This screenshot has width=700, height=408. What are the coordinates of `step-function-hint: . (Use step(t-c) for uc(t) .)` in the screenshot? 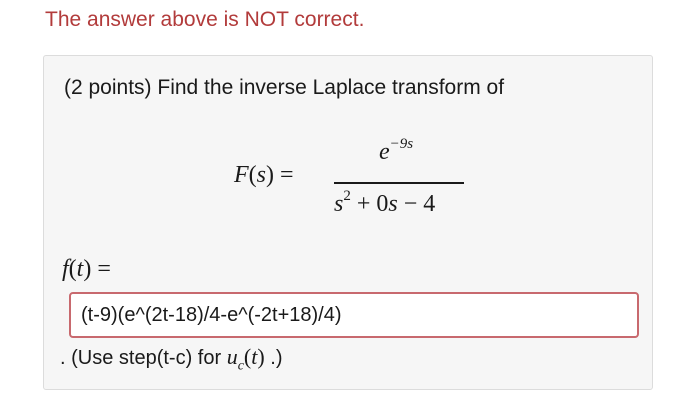 It's located at (171, 359).